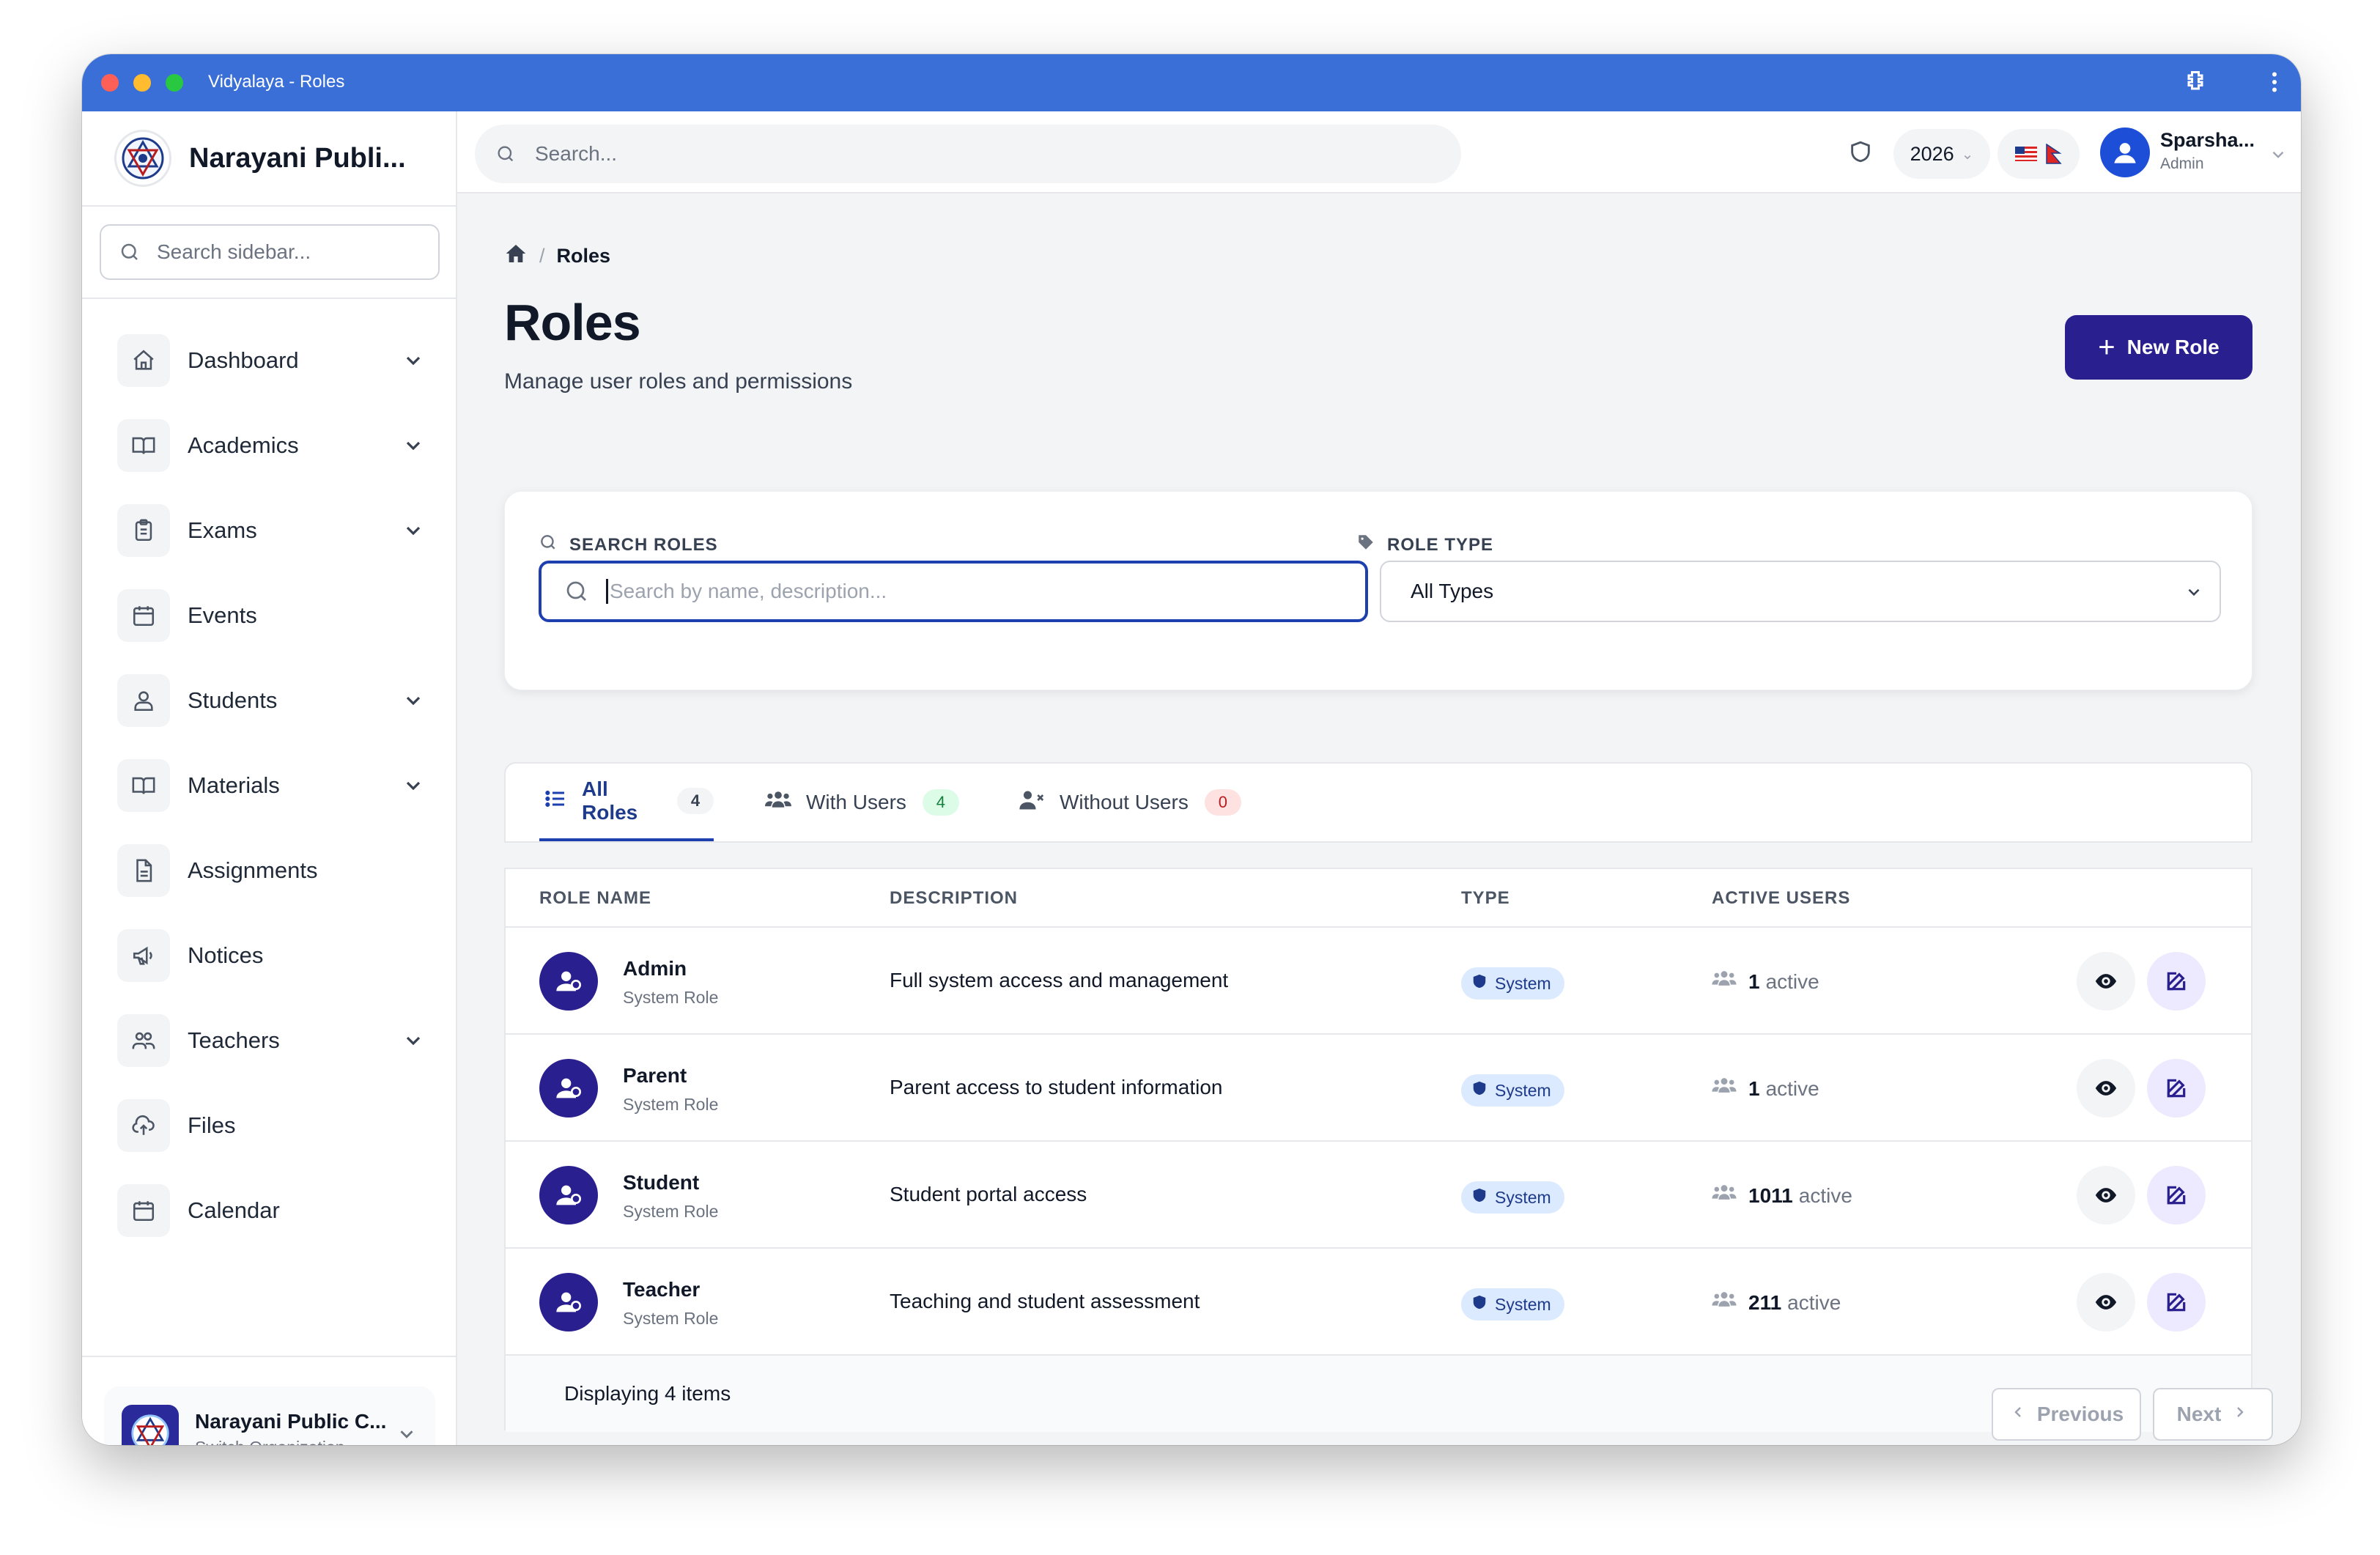 This screenshot has width=2380, height=1555. I want to click on users-icon, so click(778, 803).